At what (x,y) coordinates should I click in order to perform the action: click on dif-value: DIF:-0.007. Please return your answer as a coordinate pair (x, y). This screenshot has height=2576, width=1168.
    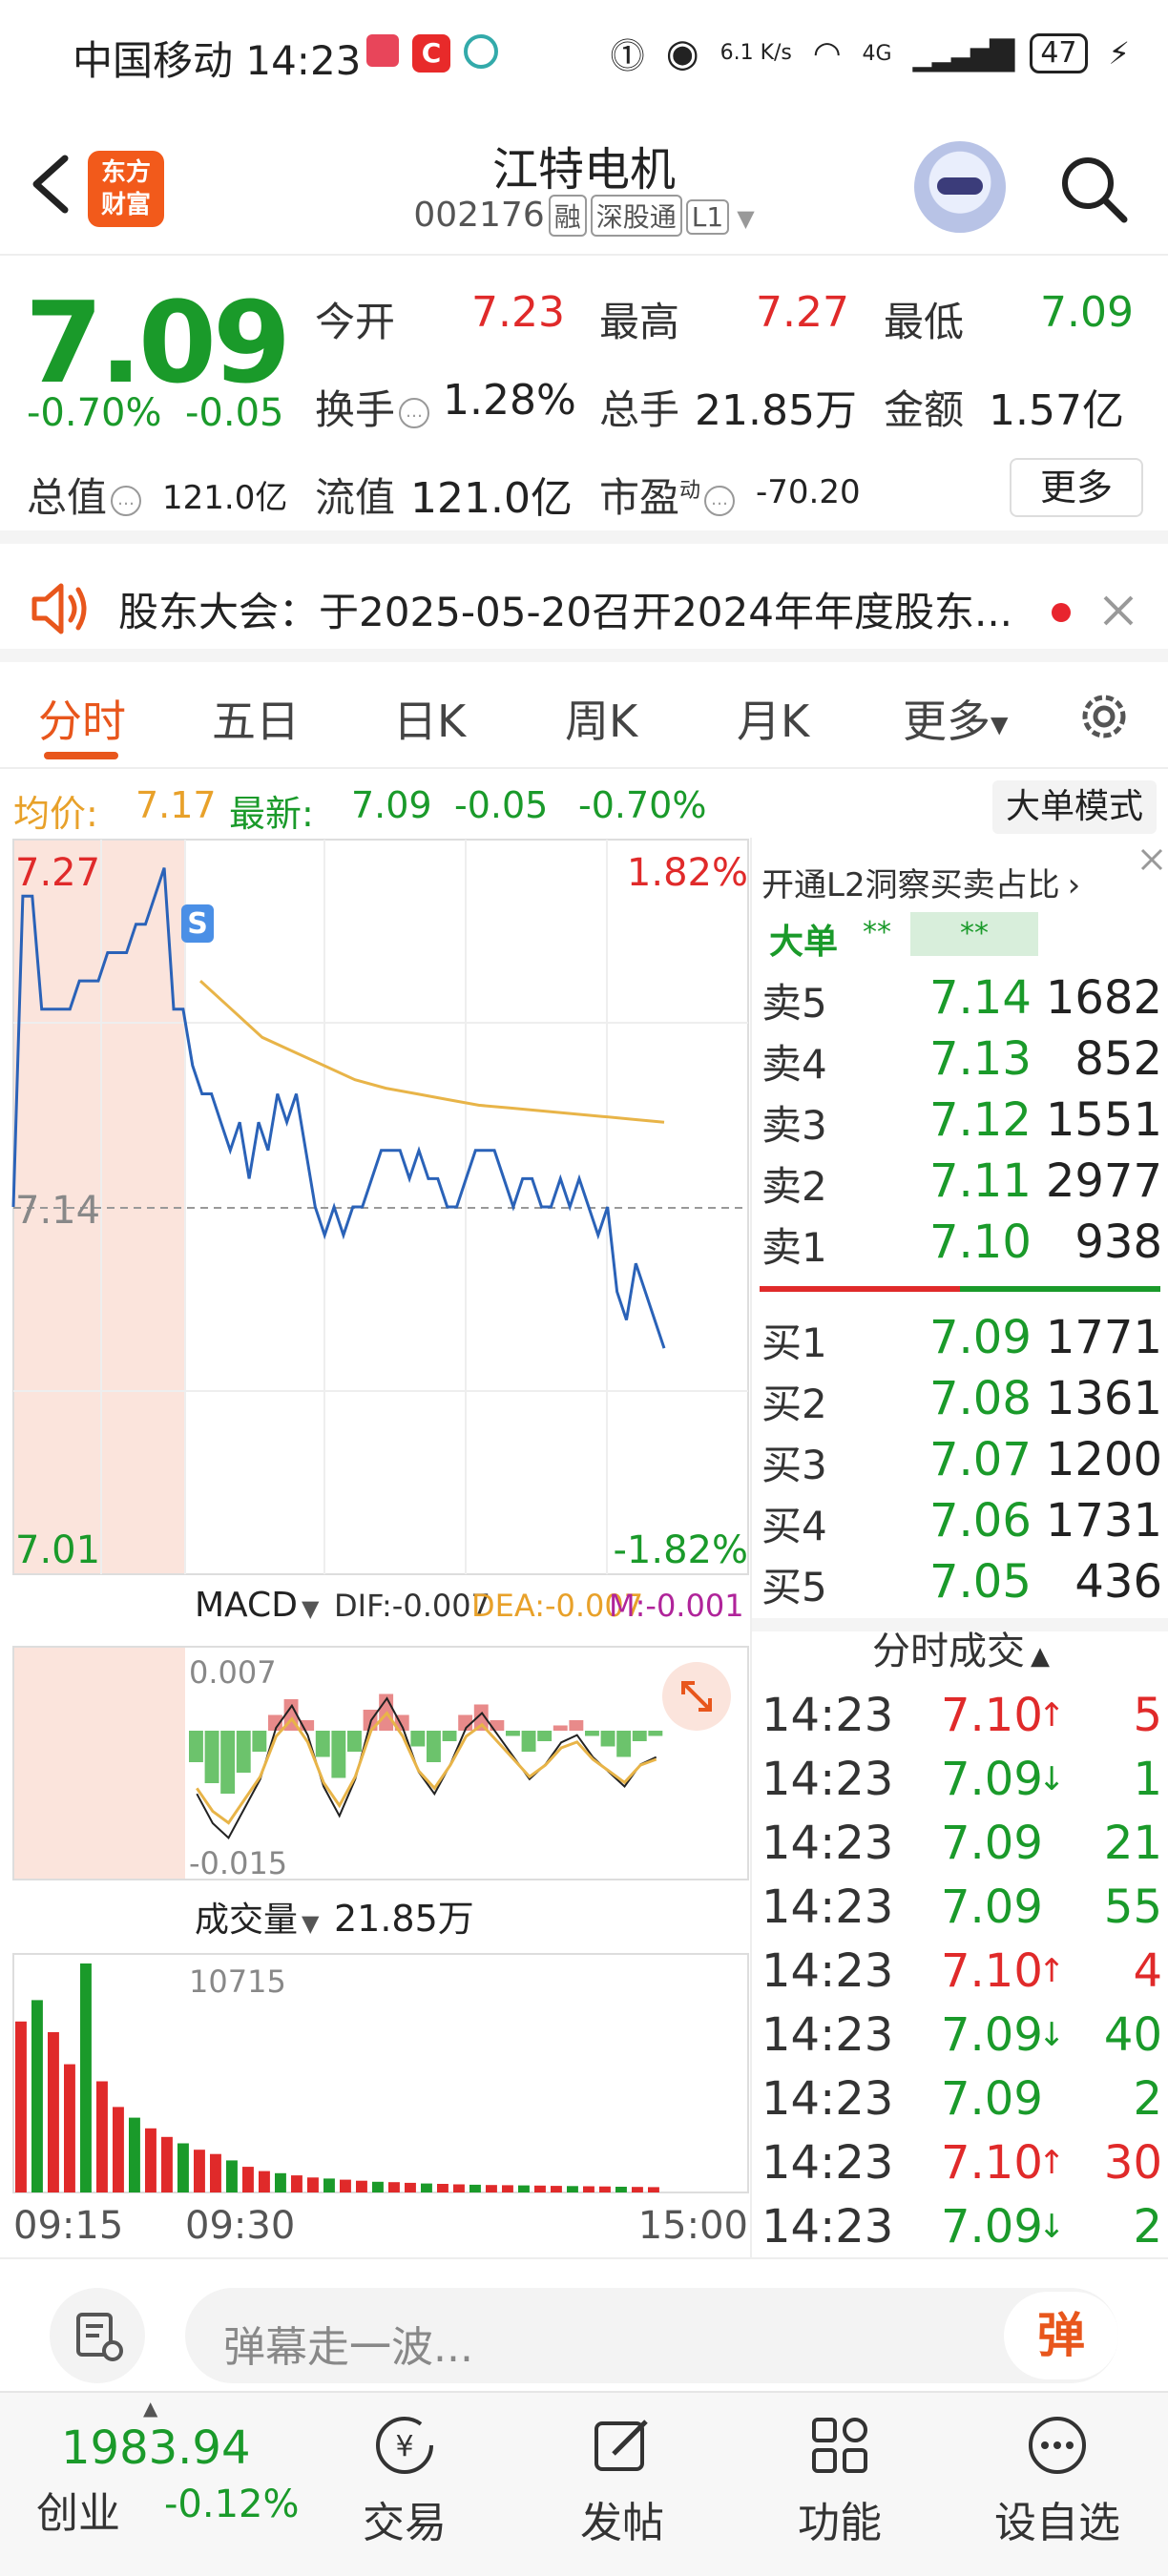
    Looking at the image, I should click on (412, 1606).